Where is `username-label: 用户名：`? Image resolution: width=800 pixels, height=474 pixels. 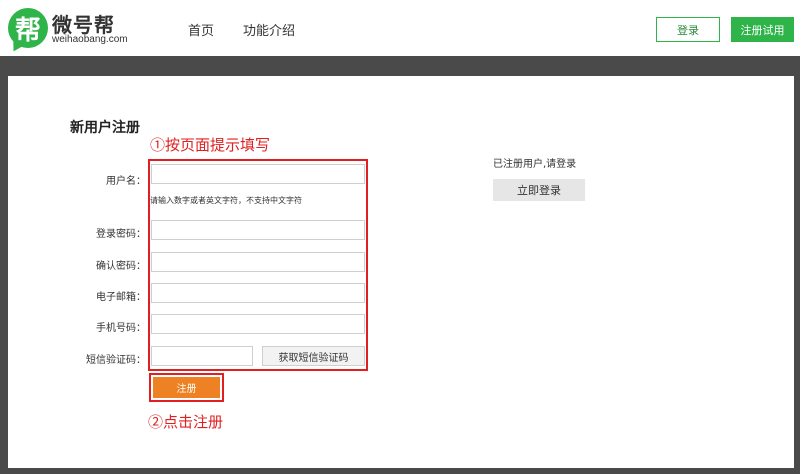 username-label: 用户名： is located at coordinates (126, 181).